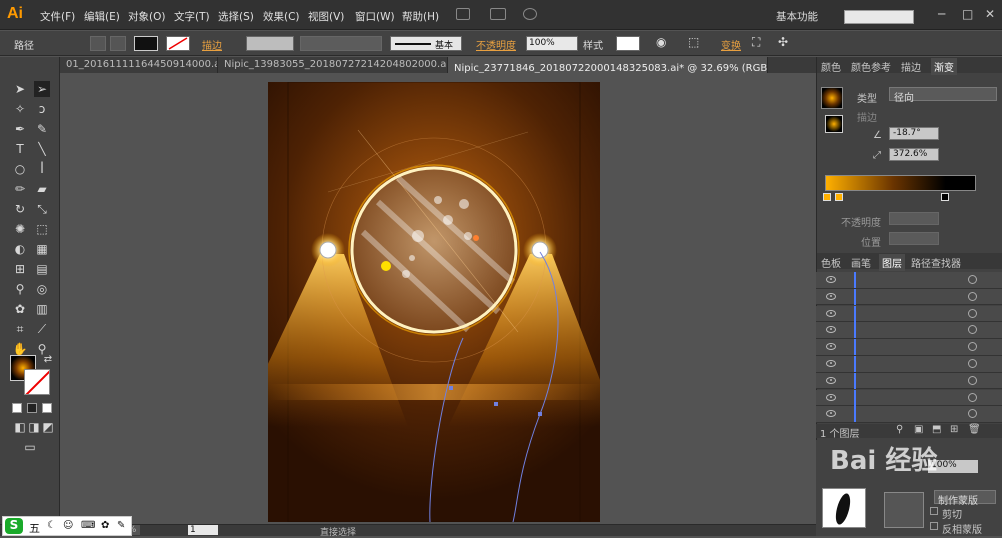 The height and width of the screenshot is (538, 1002). What do you see at coordinates (20, 209) in the screenshot?
I see `rotate-tool-icon: ↻` at bounding box center [20, 209].